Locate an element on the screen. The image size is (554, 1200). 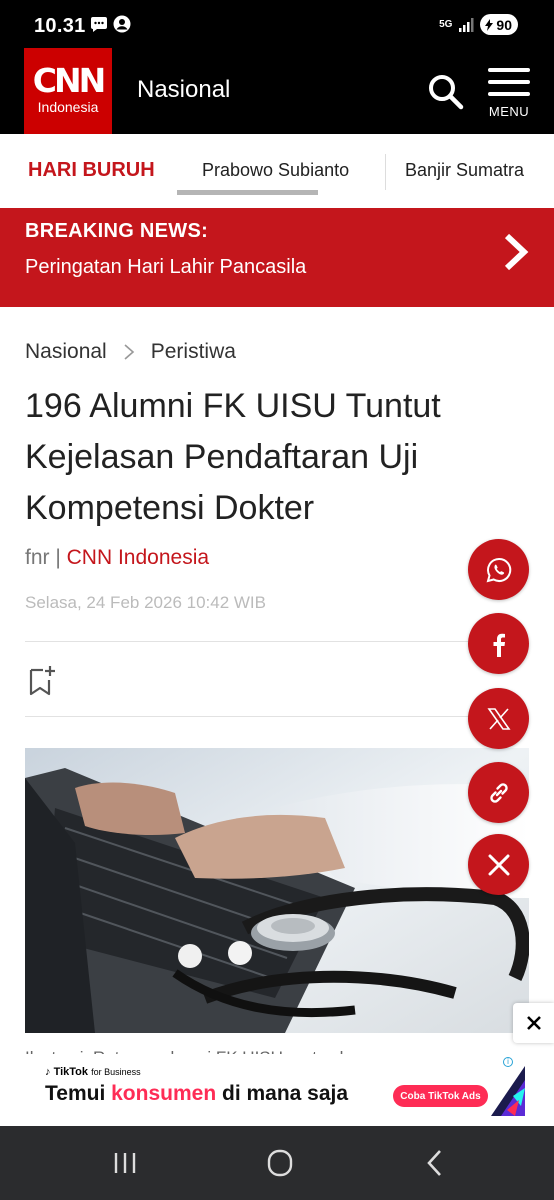
ad-decorative-graphic is located at coordinates (508, 1091).